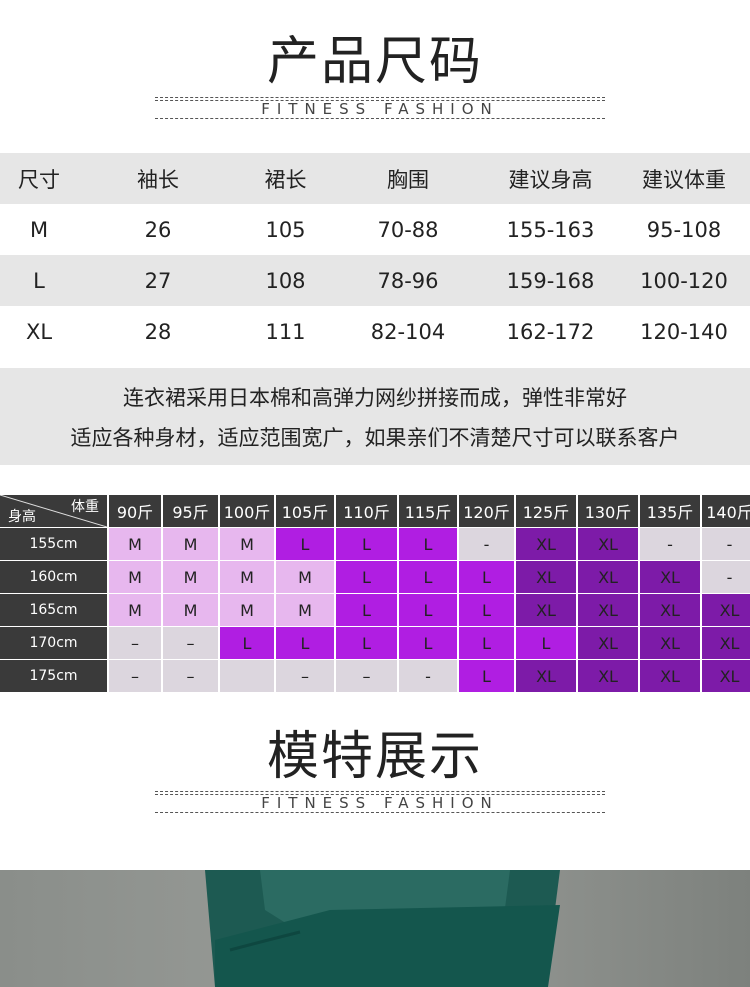 The image size is (750, 987). Describe the element at coordinates (247, 511) in the screenshot. I see `weight-header: 100斤` at that location.